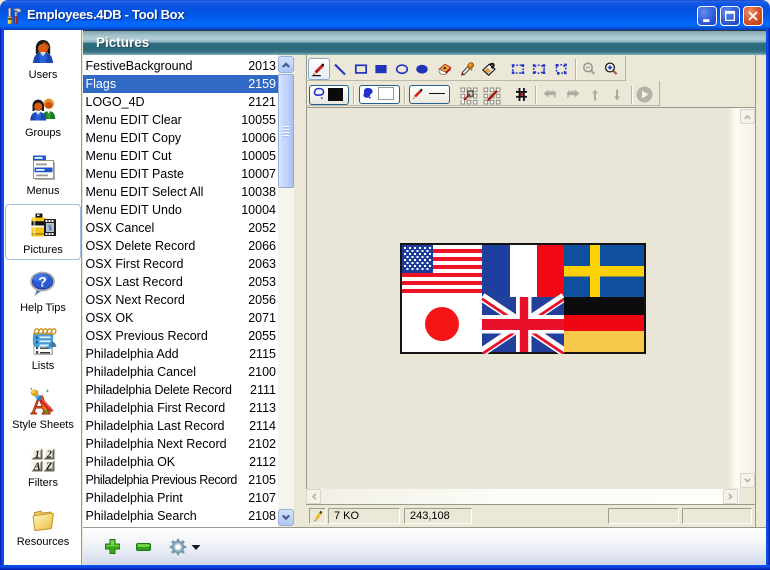 This screenshot has width=770, height=570. What do you see at coordinates (48, 466) in the screenshot?
I see `svg-text: Z` at bounding box center [48, 466].